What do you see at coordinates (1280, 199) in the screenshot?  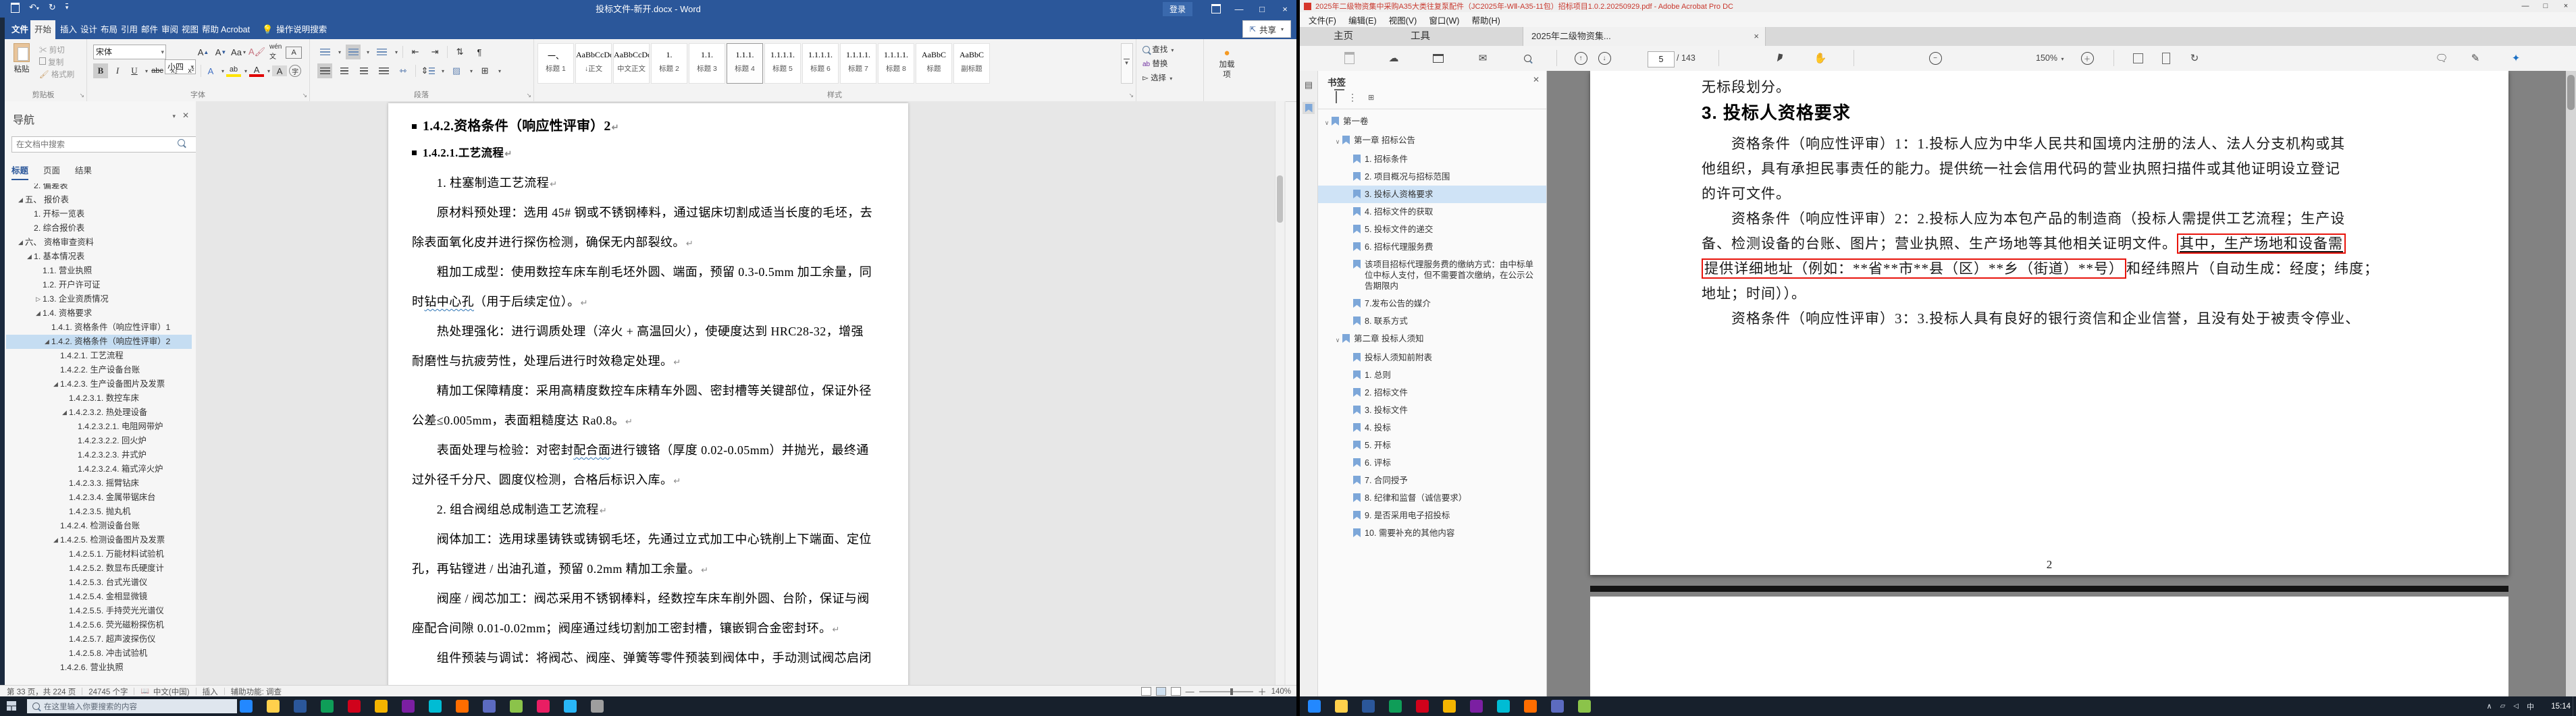 I see `word-scrollbar-thumb` at bounding box center [1280, 199].